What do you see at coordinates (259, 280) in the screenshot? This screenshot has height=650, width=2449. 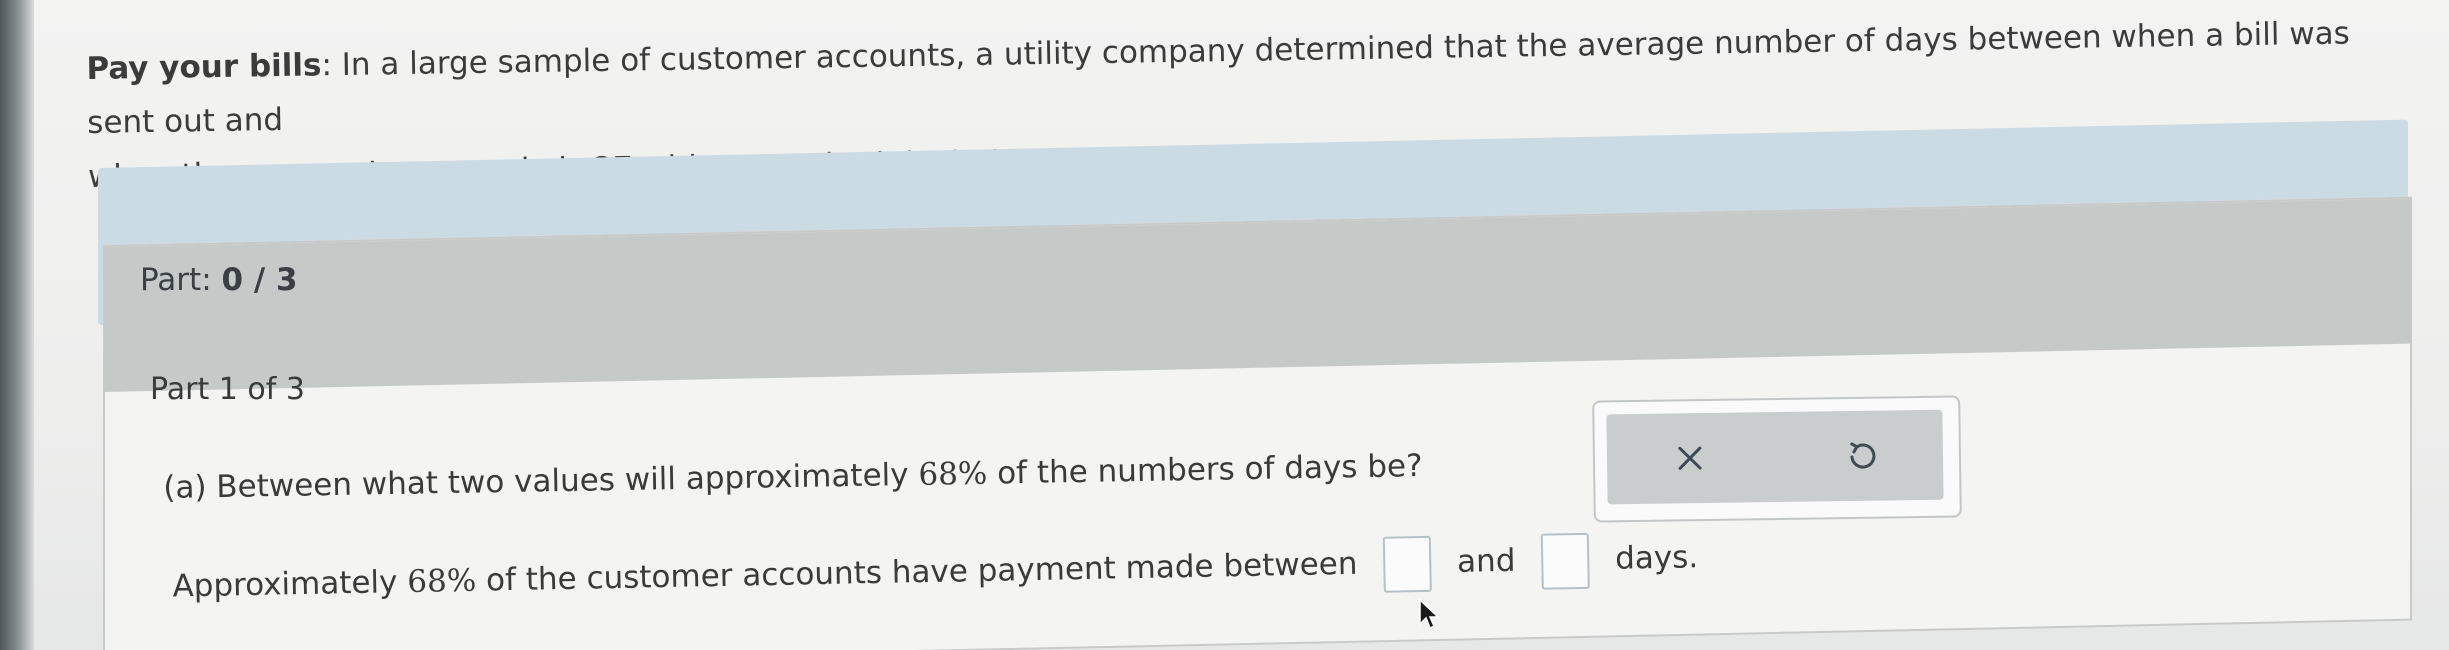 I see `progress-value: 0 / 3` at bounding box center [259, 280].